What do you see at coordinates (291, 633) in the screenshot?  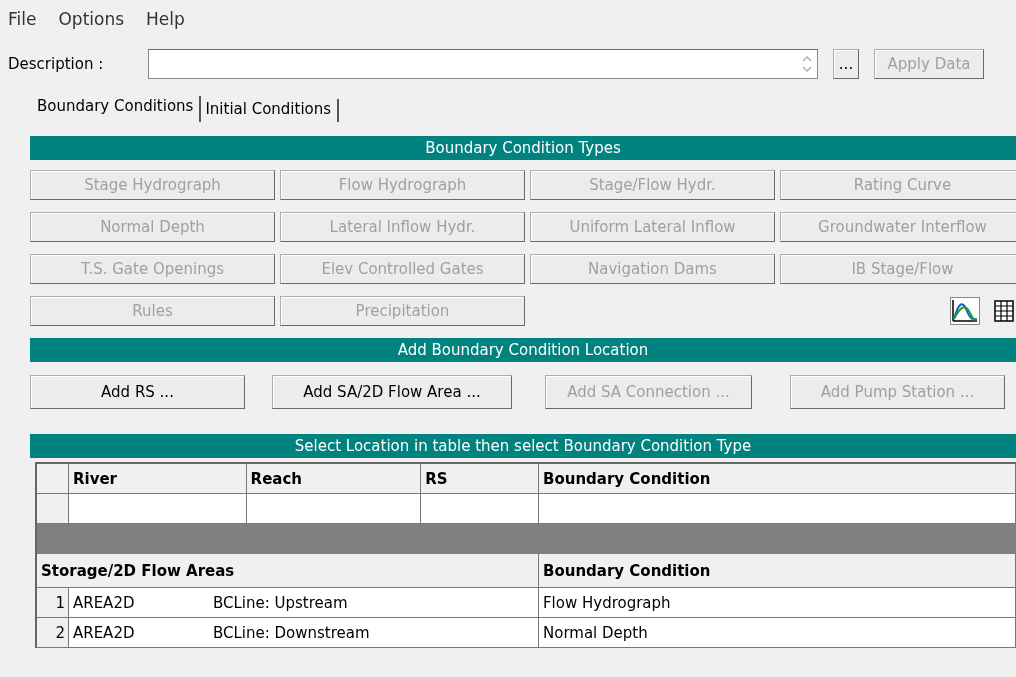 I see `table-cell-text: BCLine: Downstream` at bounding box center [291, 633].